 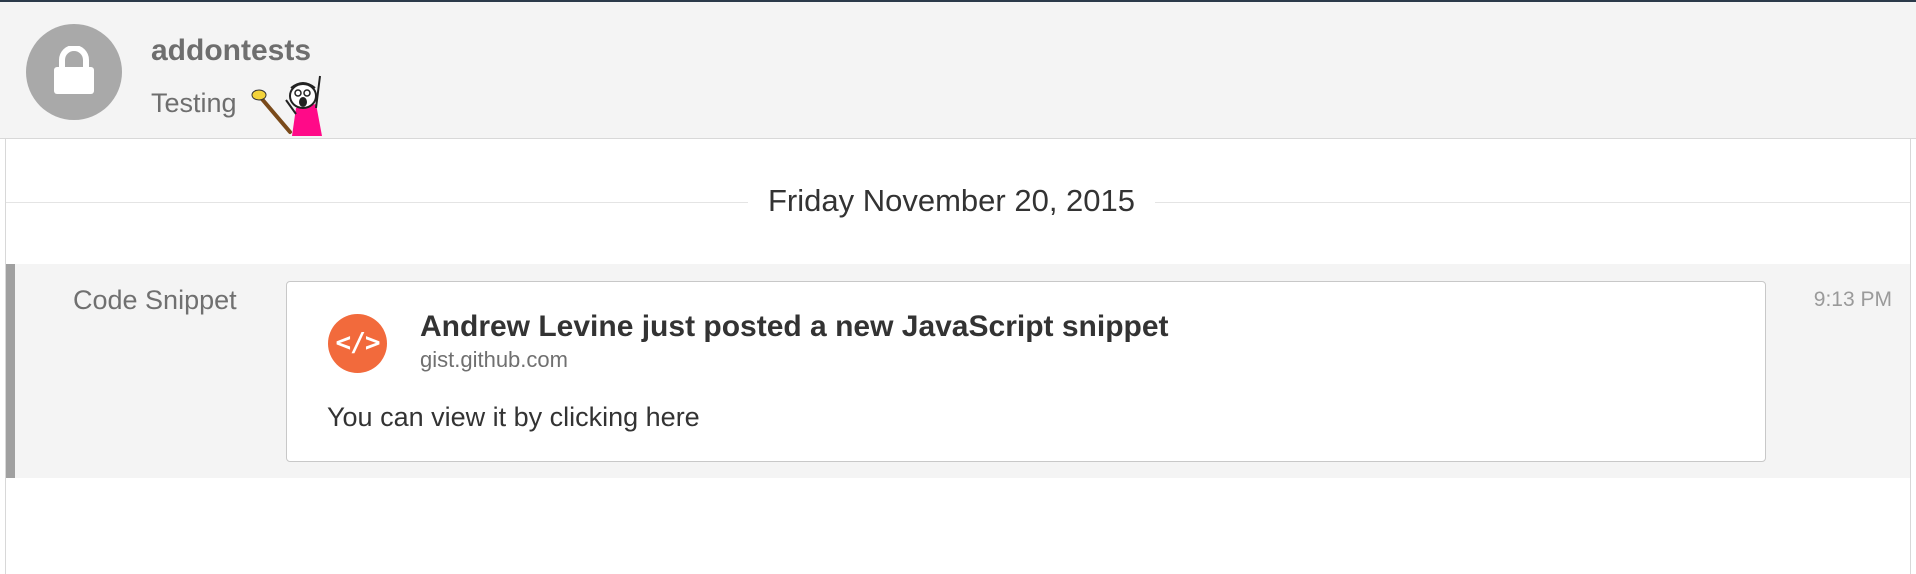 I want to click on attachment-source: gist.github.com, so click(x=494, y=359).